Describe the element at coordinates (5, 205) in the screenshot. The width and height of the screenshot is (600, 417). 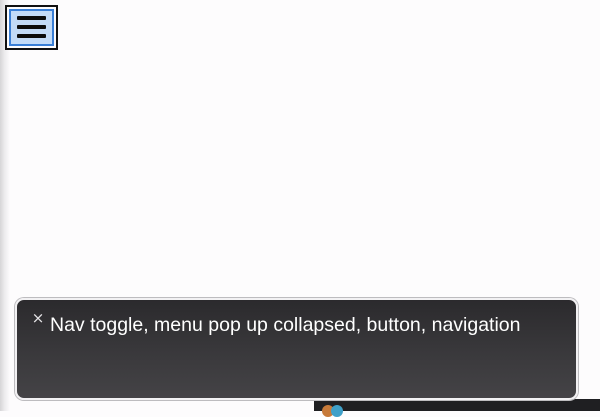
I see `window-edge-shadow` at that location.